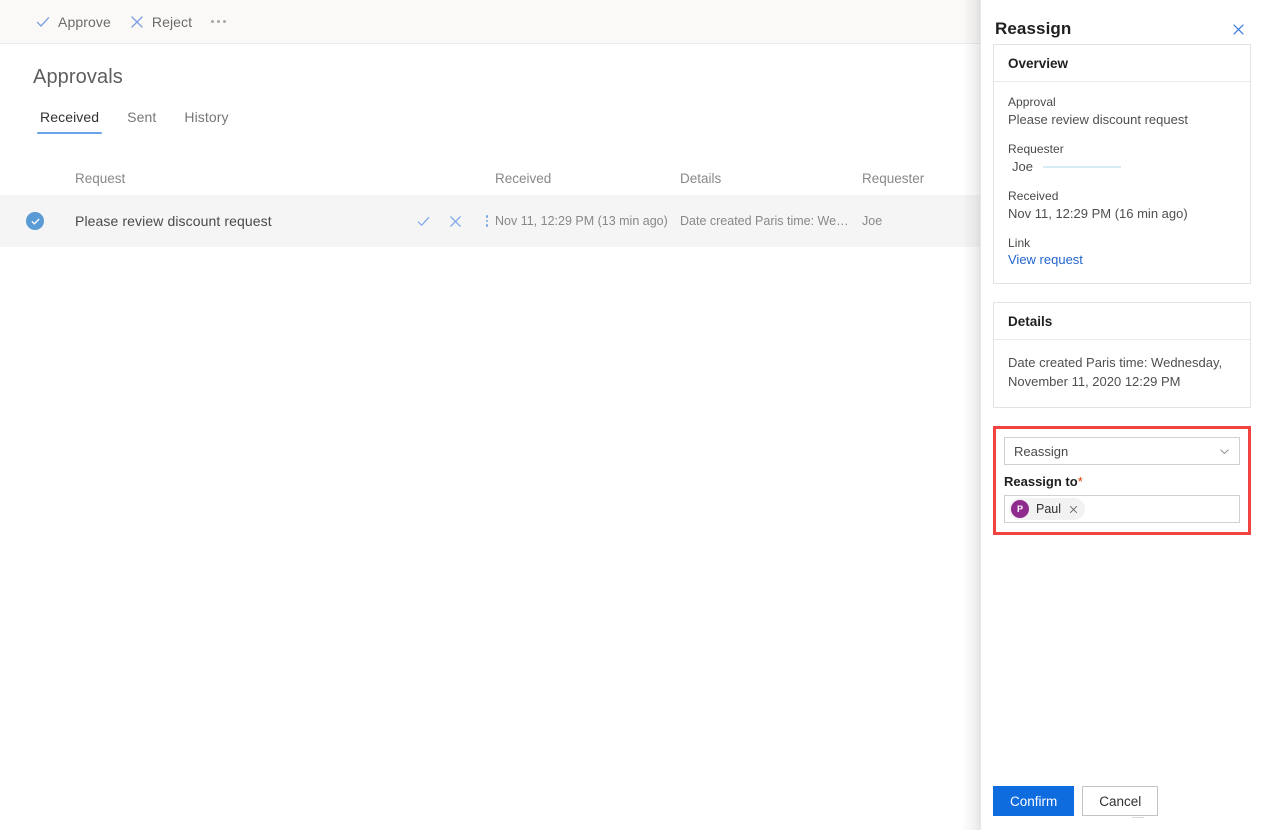 The image size is (1263, 830). What do you see at coordinates (1034, 801) in the screenshot?
I see `confirm-button: Confirm` at bounding box center [1034, 801].